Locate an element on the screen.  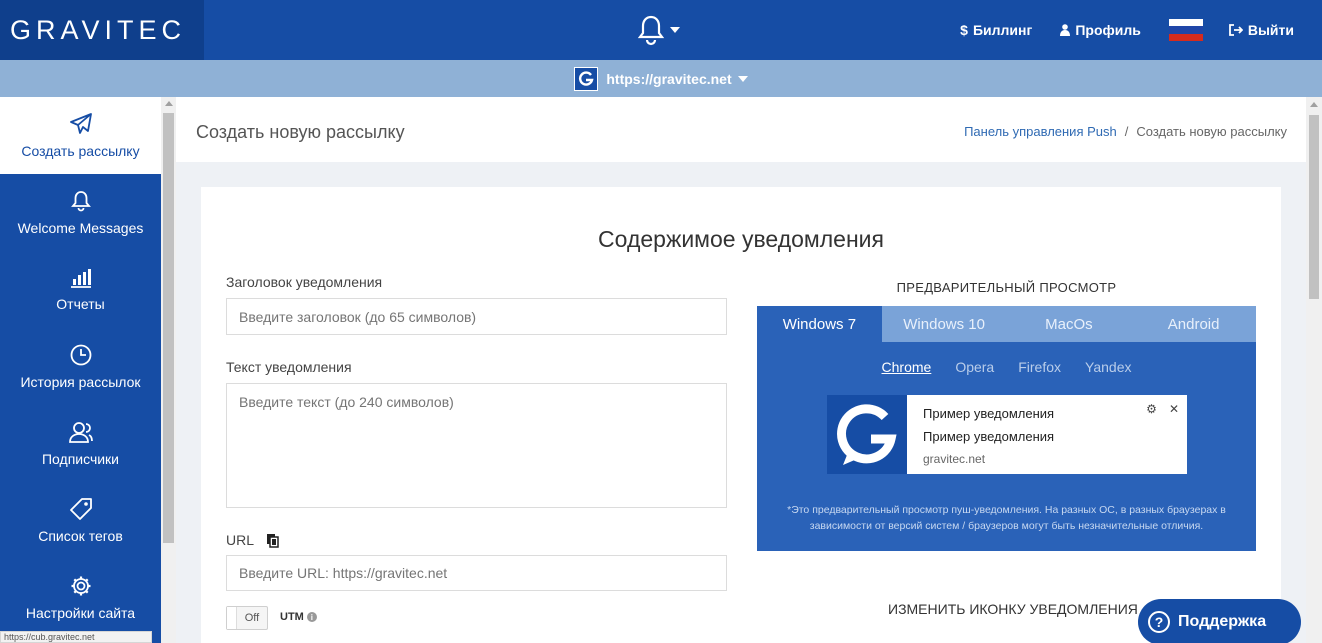
notification-text: Пример уведомления is located at coordinates (989, 436).